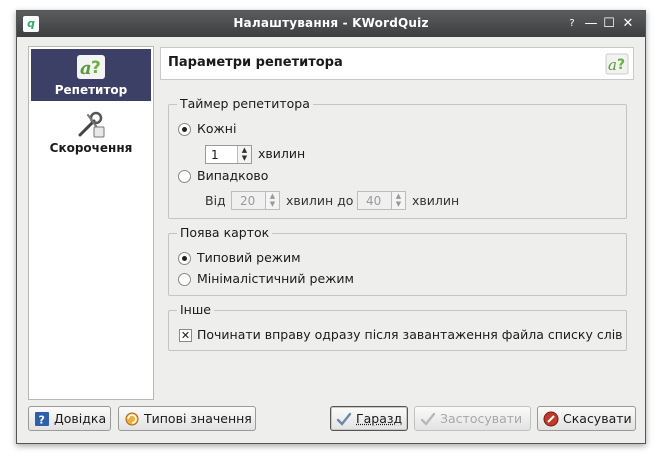 The image size is (663, 462). I want to click on defaults-button: Типові значення, so click(187, 418).